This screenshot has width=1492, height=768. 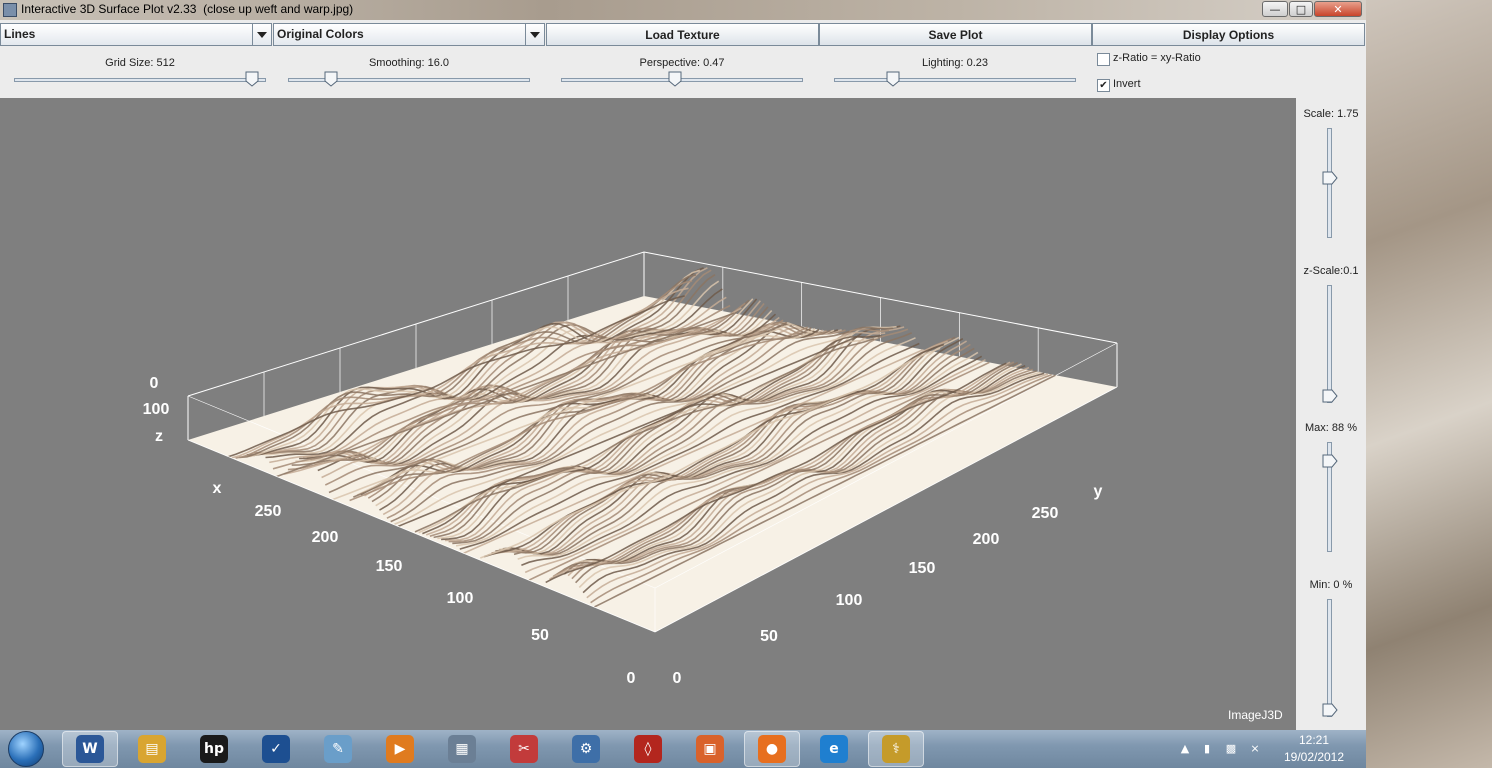 I want to click on grid-size-label: Grid Size: 512, so click(x=140, y=63).